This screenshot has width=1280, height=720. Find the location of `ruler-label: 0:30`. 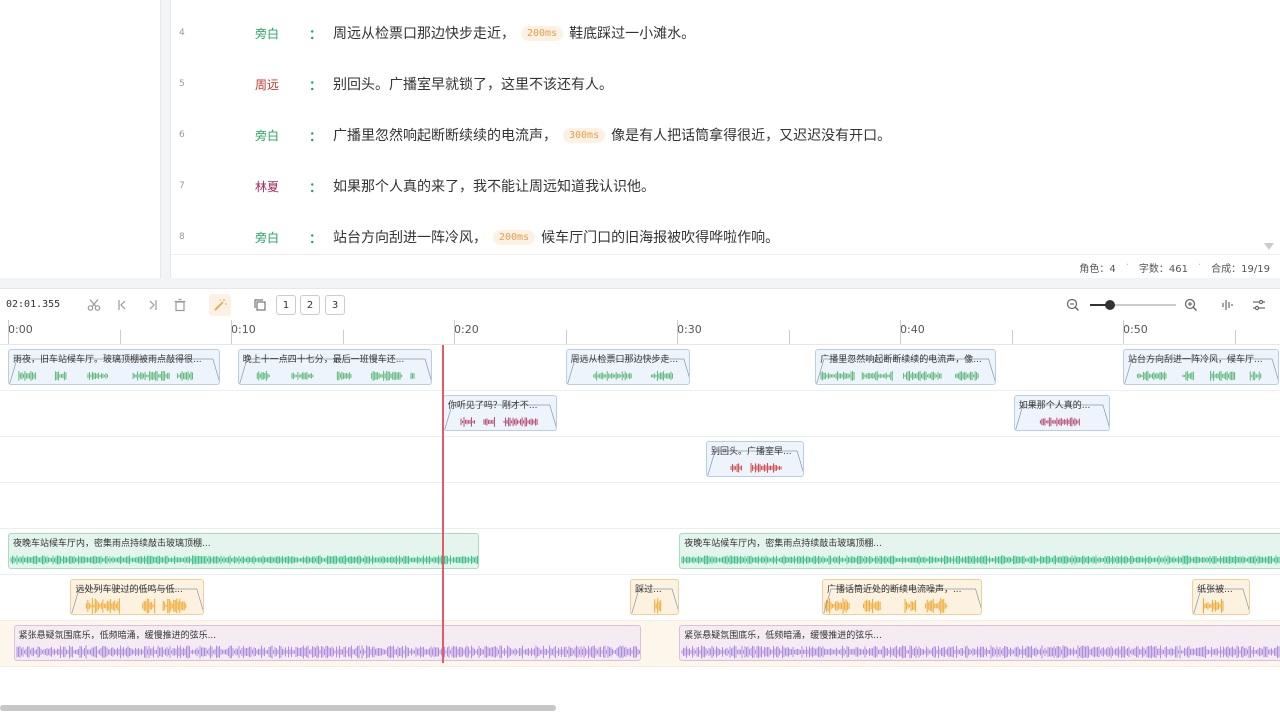

ruler-label: 0:30 is located at coordinates (689, 329).